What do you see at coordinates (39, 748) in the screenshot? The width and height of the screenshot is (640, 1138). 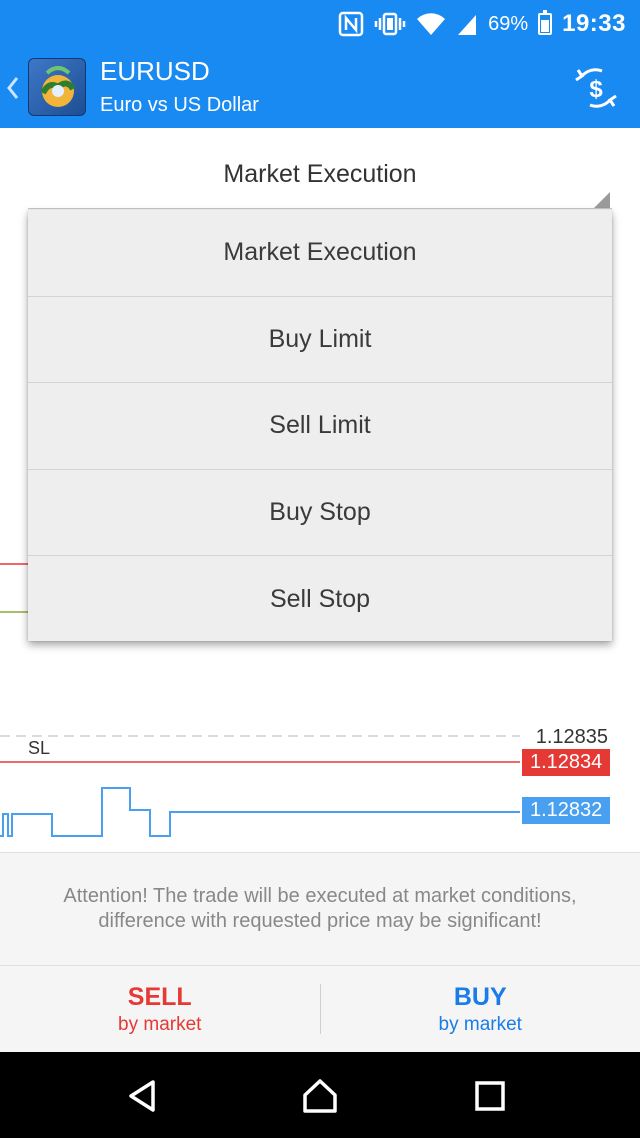 I see `stop-loss-label: SL` at bounding box center [39, 748].